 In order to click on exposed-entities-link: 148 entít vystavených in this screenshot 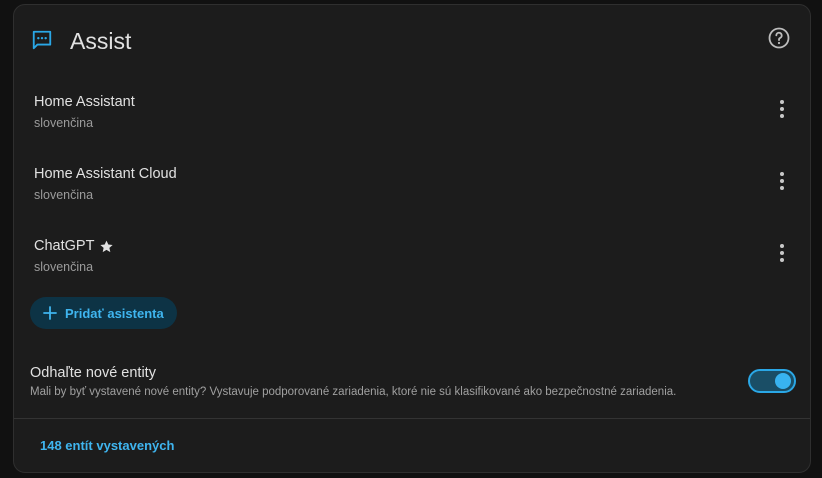, I will do `click(107, 446)`.